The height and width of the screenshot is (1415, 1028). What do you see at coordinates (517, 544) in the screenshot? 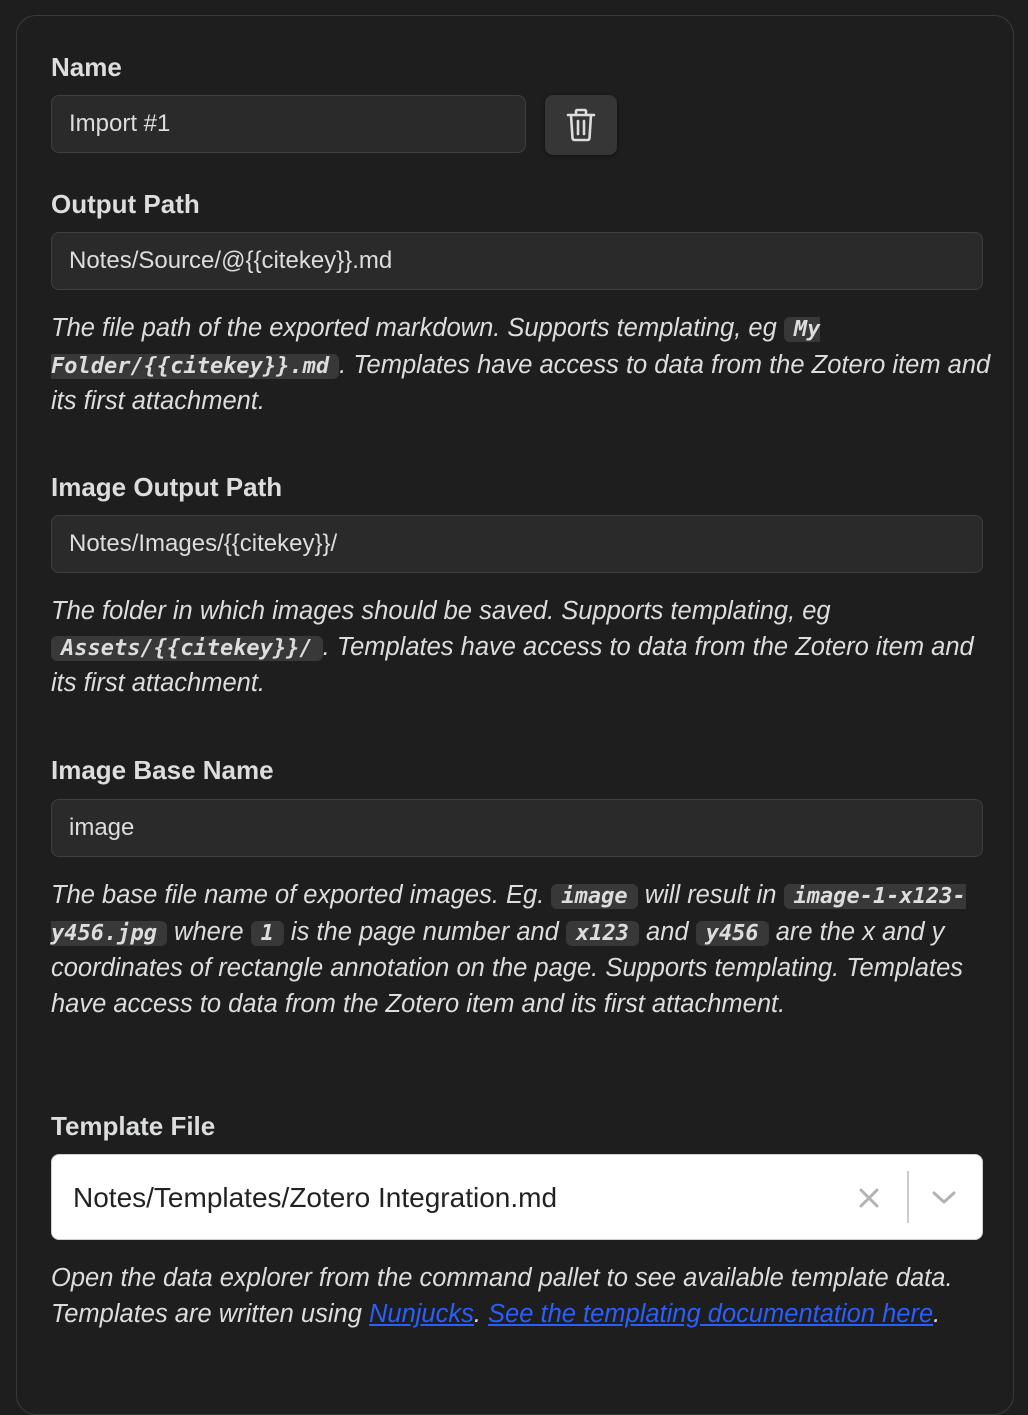
I see `image-output-path-input` at bounding box center [517, 544].